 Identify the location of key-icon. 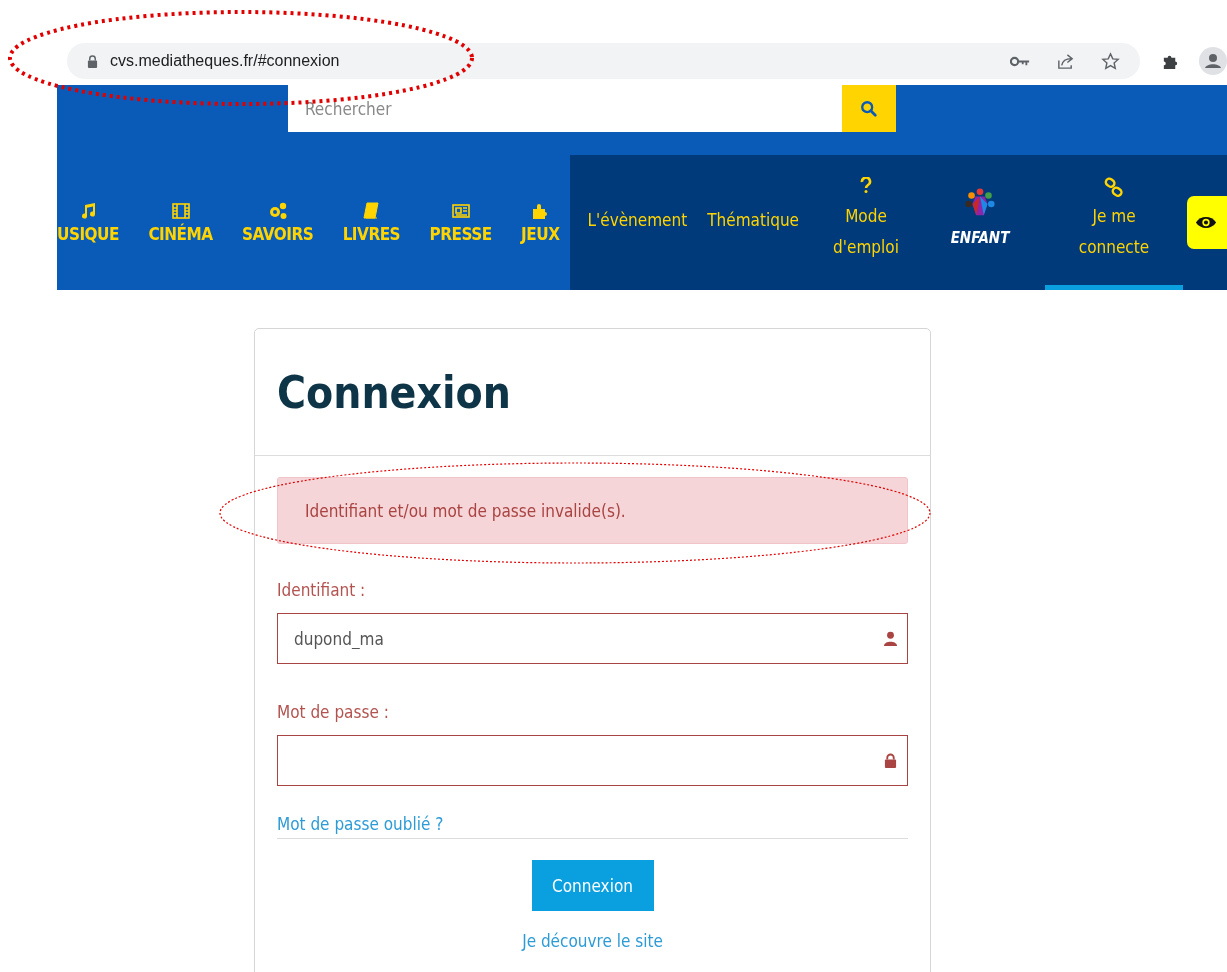
(1020, 61).